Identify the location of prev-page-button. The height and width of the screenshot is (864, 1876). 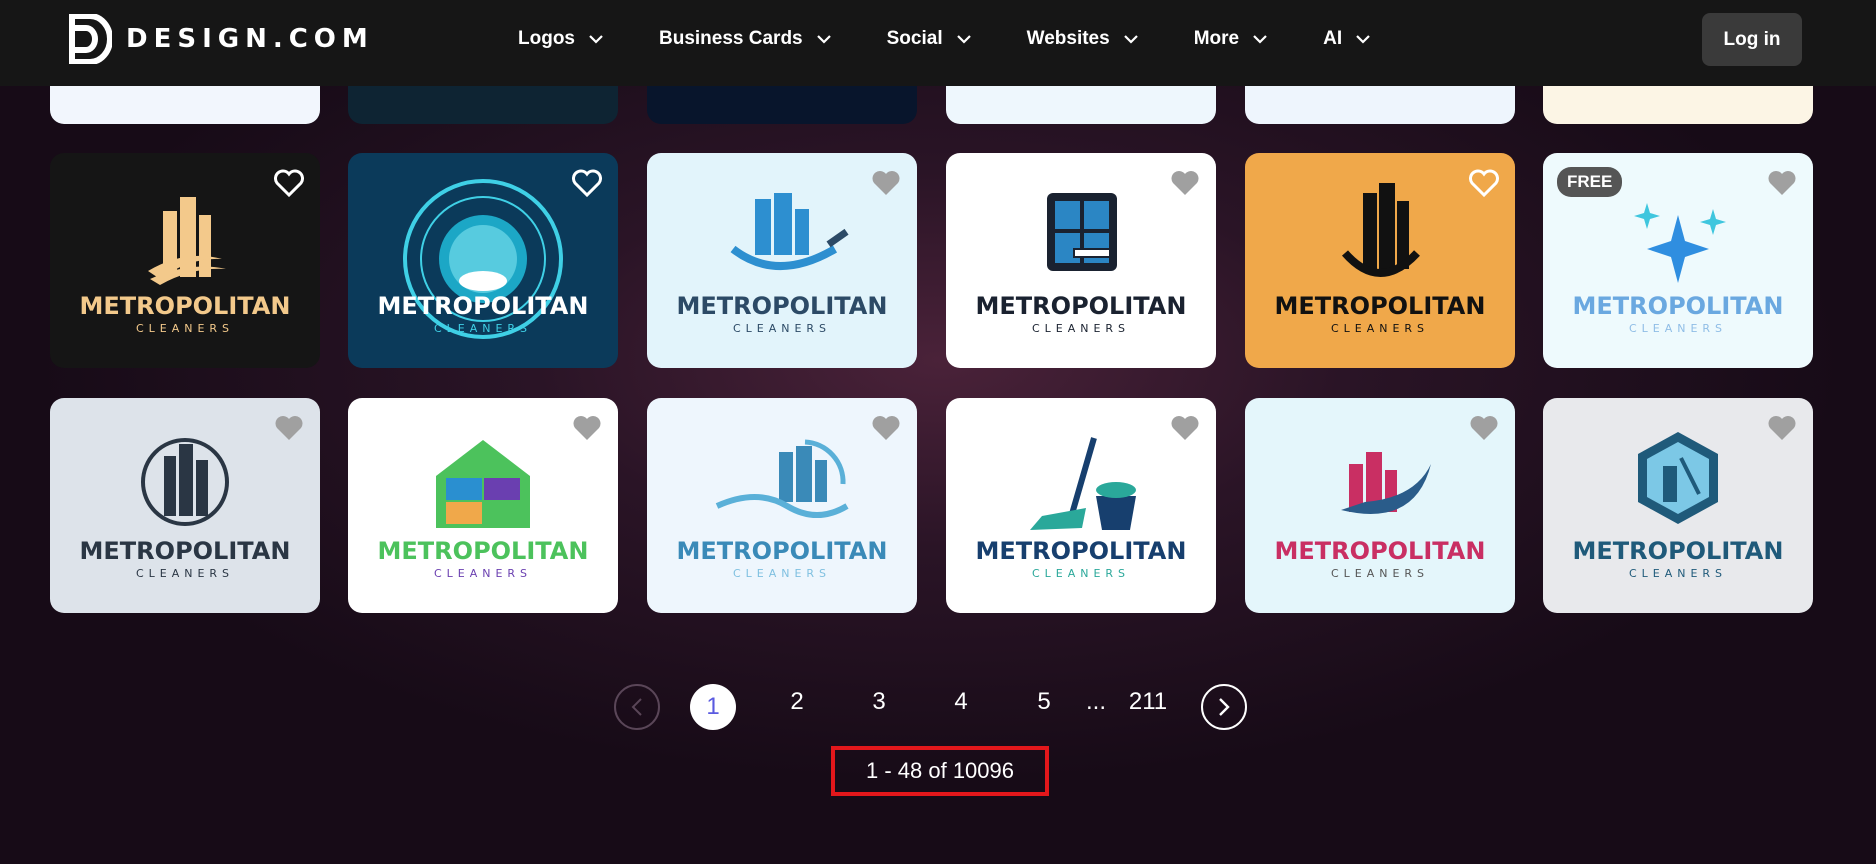
(637, 707).